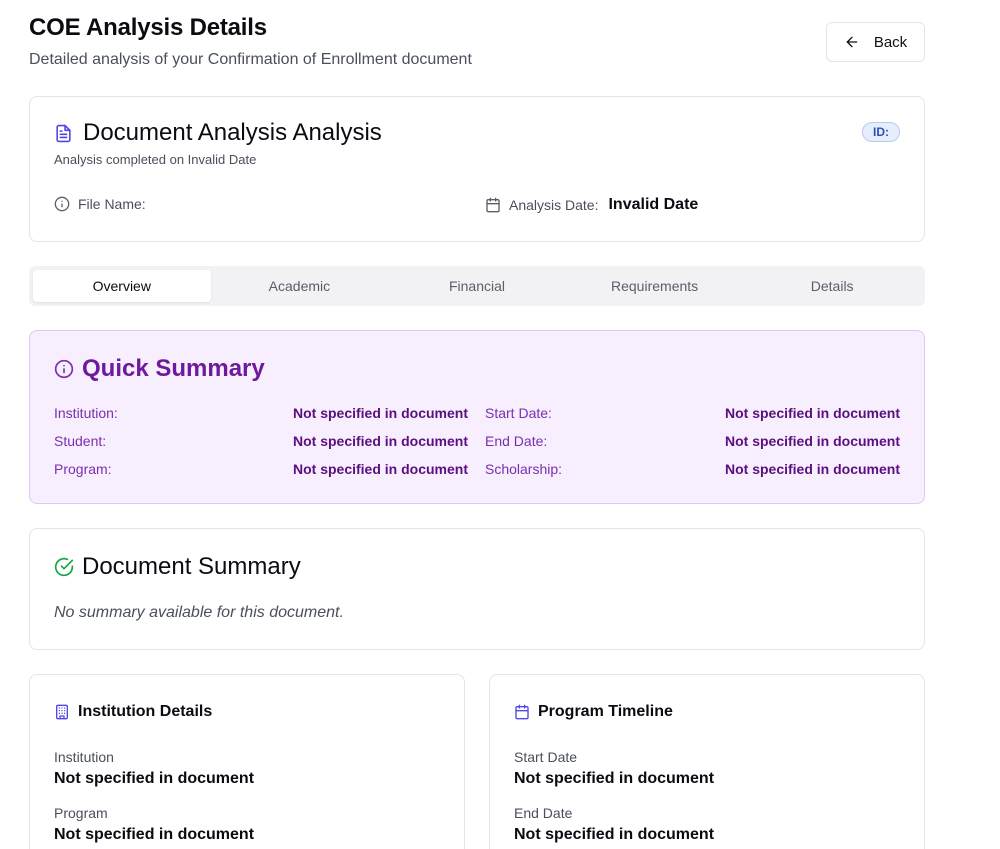  What do you see at coordinates (154, 778) in the screenshot?
I see `field-value-institution: Not specified in document` at bounding box center [154, 778].